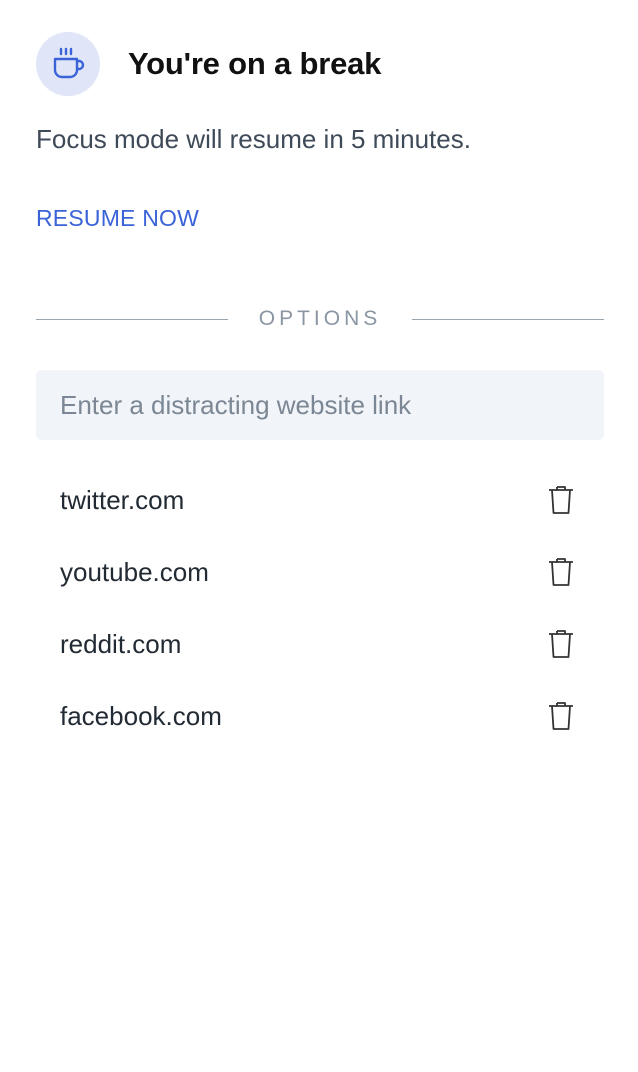  I want to click on list-item: youtube.com, so click(320, 572).